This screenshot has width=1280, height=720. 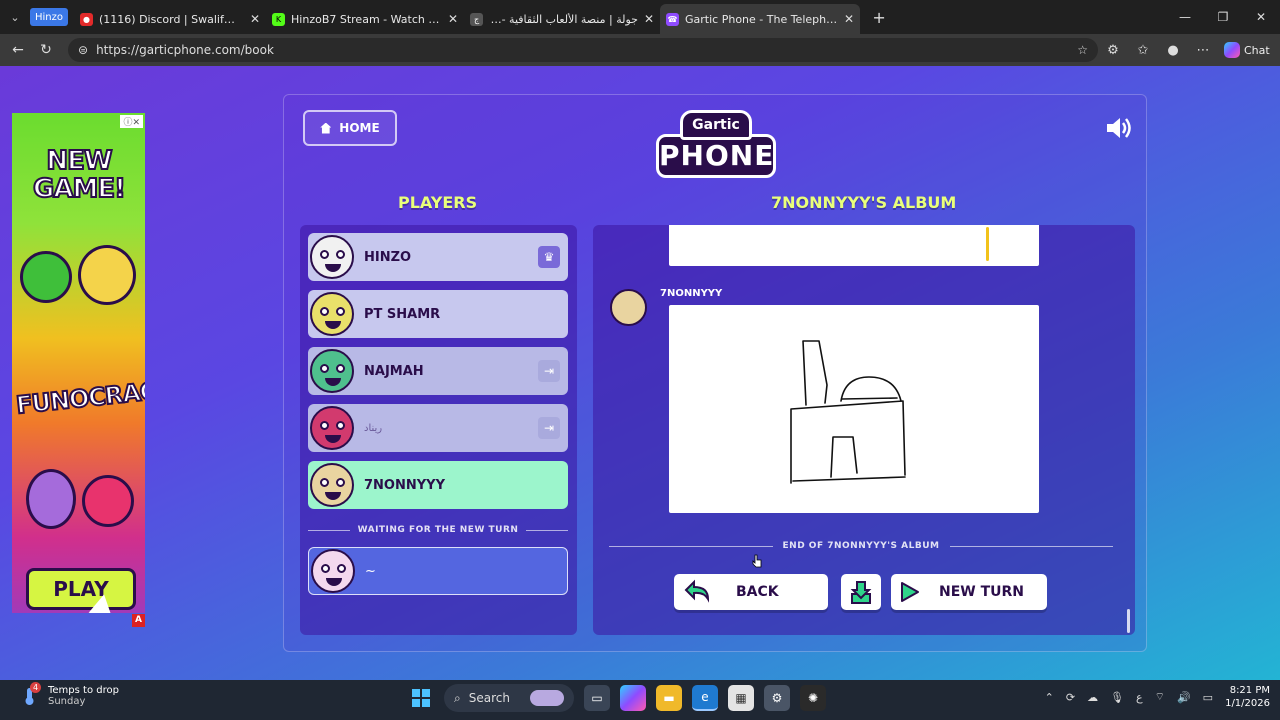 I want to click on edge-browser-icon: e, so click(x=705, y=698).